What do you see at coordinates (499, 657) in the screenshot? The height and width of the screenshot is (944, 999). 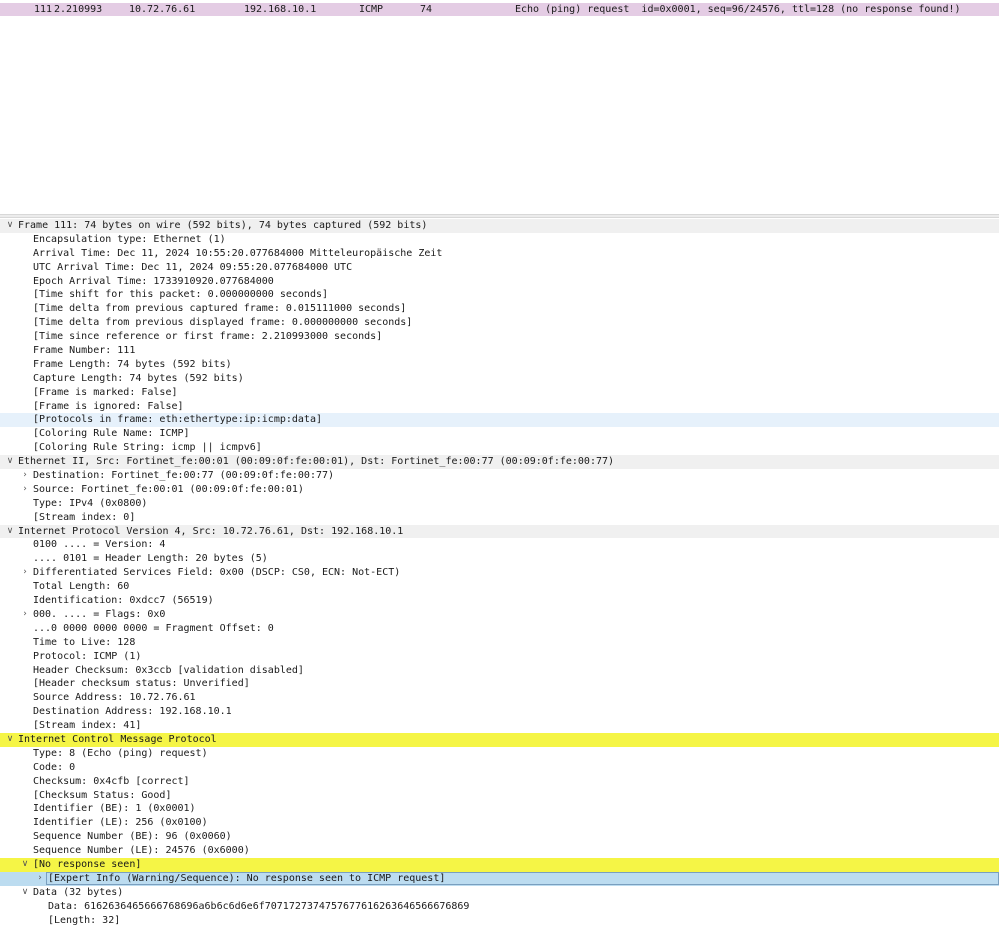 I see `tree-field: Protocol: ICMP (1)` at bounding box center [499, 657].